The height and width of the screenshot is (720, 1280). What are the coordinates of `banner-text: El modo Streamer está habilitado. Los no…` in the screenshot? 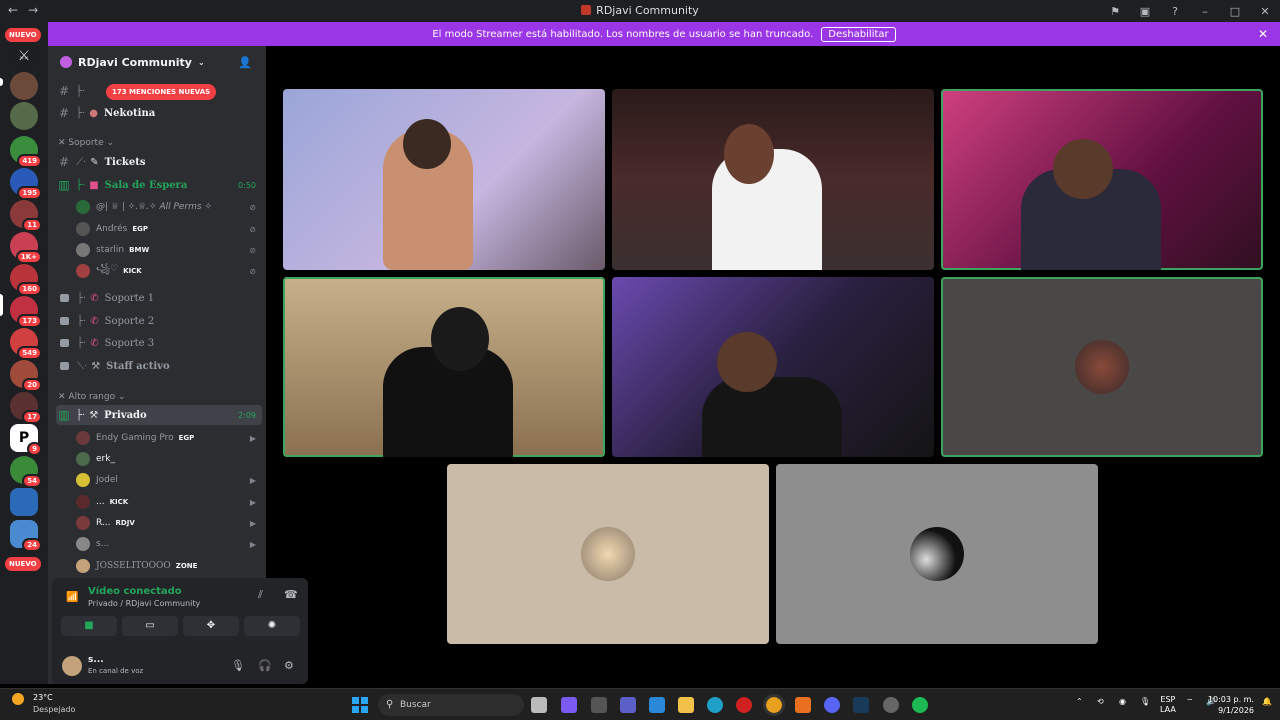 It's located at (623, 34).